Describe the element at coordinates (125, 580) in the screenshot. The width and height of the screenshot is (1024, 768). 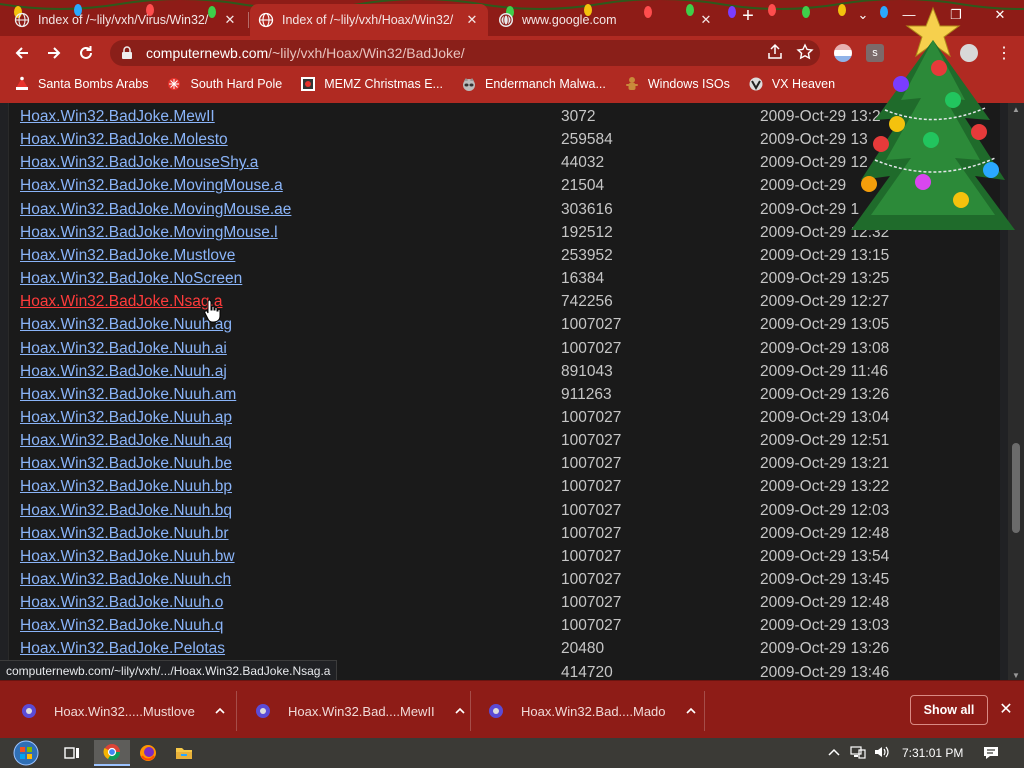
I see `file-link: Hoax.Win32.BadJoke.Nuuh.ch` at that location.